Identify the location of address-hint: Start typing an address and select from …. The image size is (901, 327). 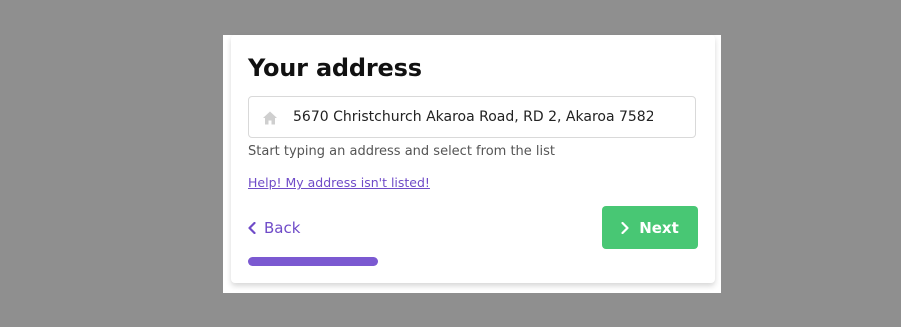
(402, 151).